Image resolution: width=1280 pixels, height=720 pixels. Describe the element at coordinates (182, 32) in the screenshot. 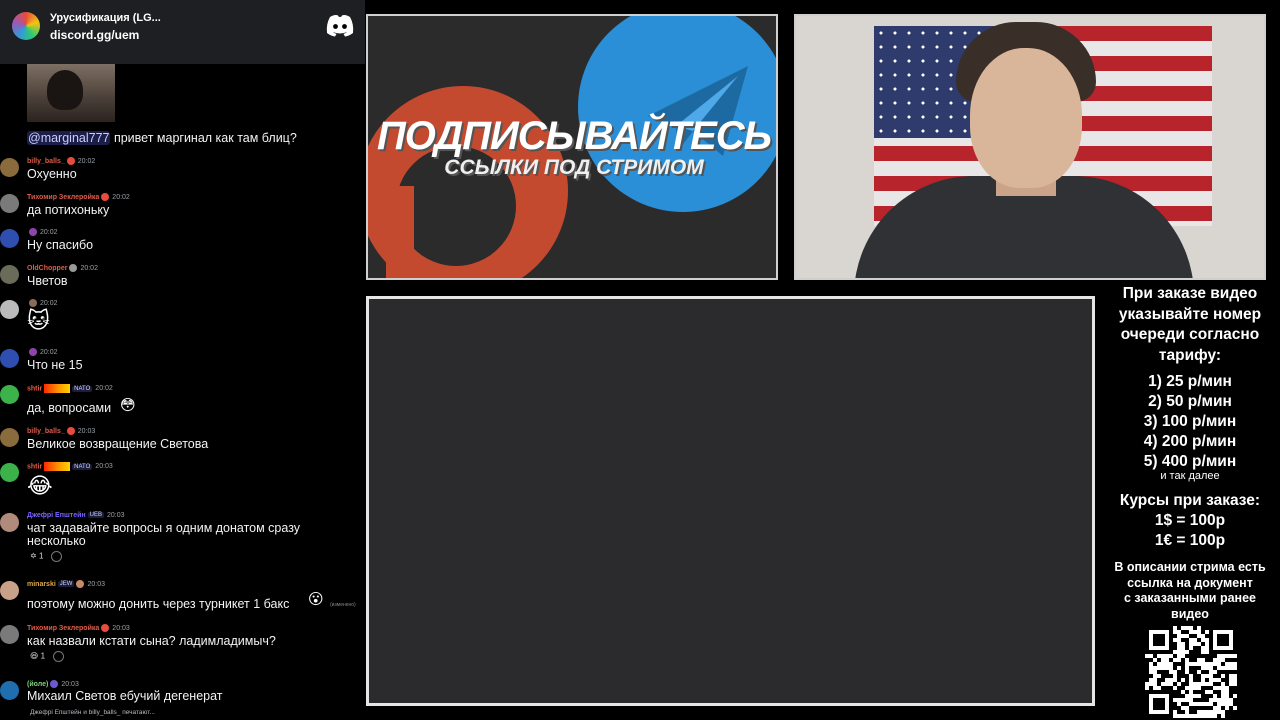

I see `server-header: Урусификация (LG... discord.gg/uem` at that location.